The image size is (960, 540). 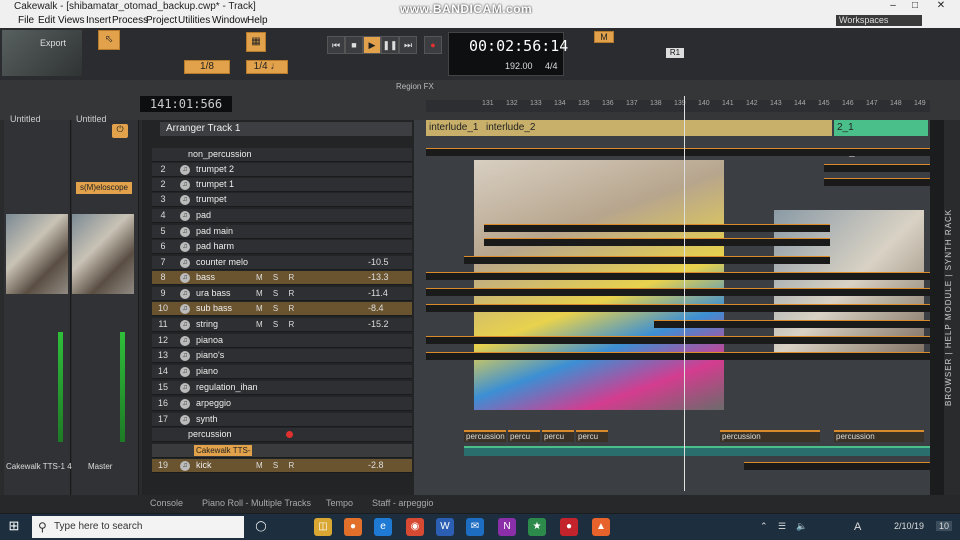 I want to click on track-row: 13 ♫ piano's, so click(x=282, y=356).